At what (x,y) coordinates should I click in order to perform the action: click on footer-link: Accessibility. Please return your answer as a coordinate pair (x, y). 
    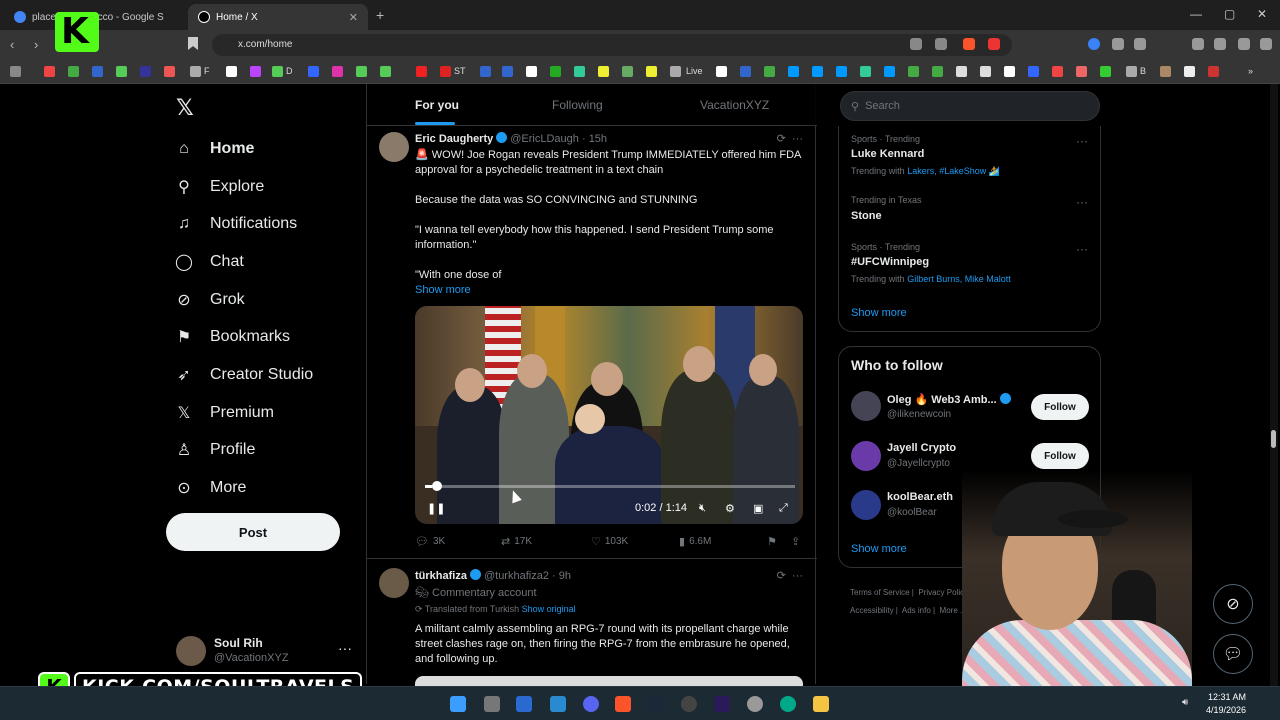
    Looking at the image, I should click on (872, 610).